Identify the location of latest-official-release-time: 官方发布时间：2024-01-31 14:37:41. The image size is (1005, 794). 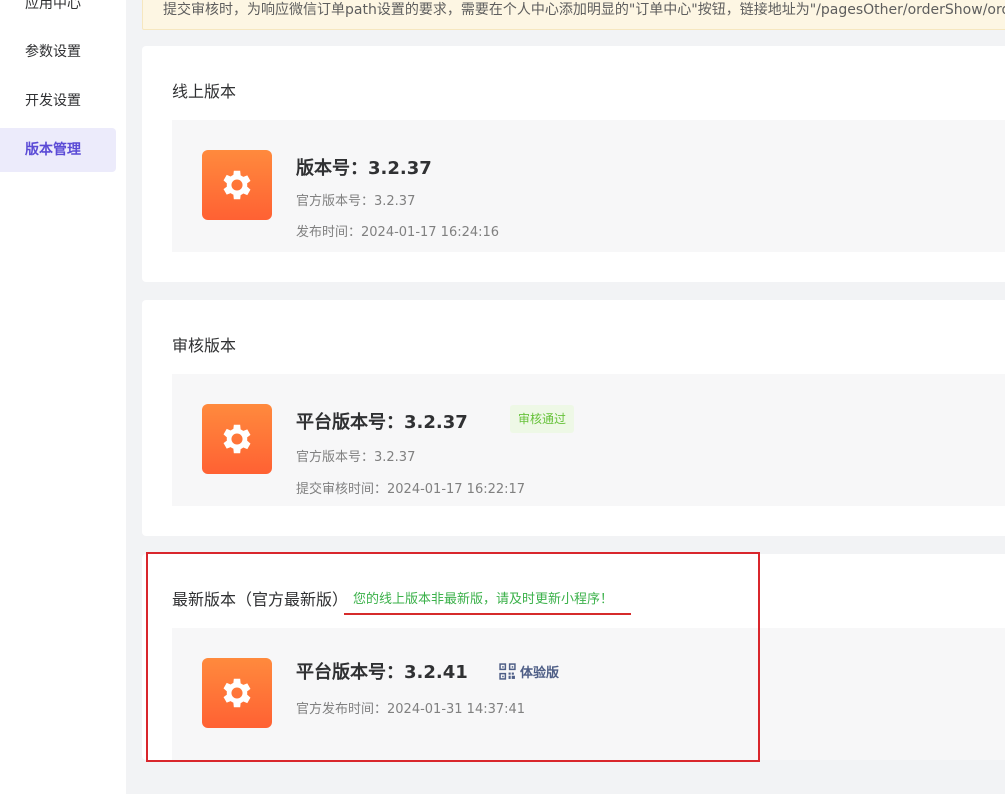
(411, 709).